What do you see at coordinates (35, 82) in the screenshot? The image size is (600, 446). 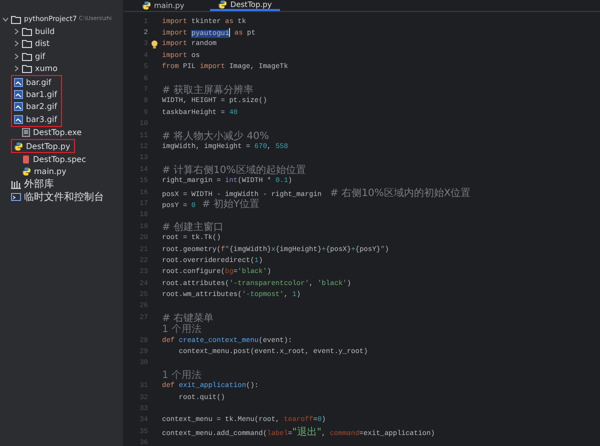 I see `tree-item: bar.gif` at bounding box center [35, 82].